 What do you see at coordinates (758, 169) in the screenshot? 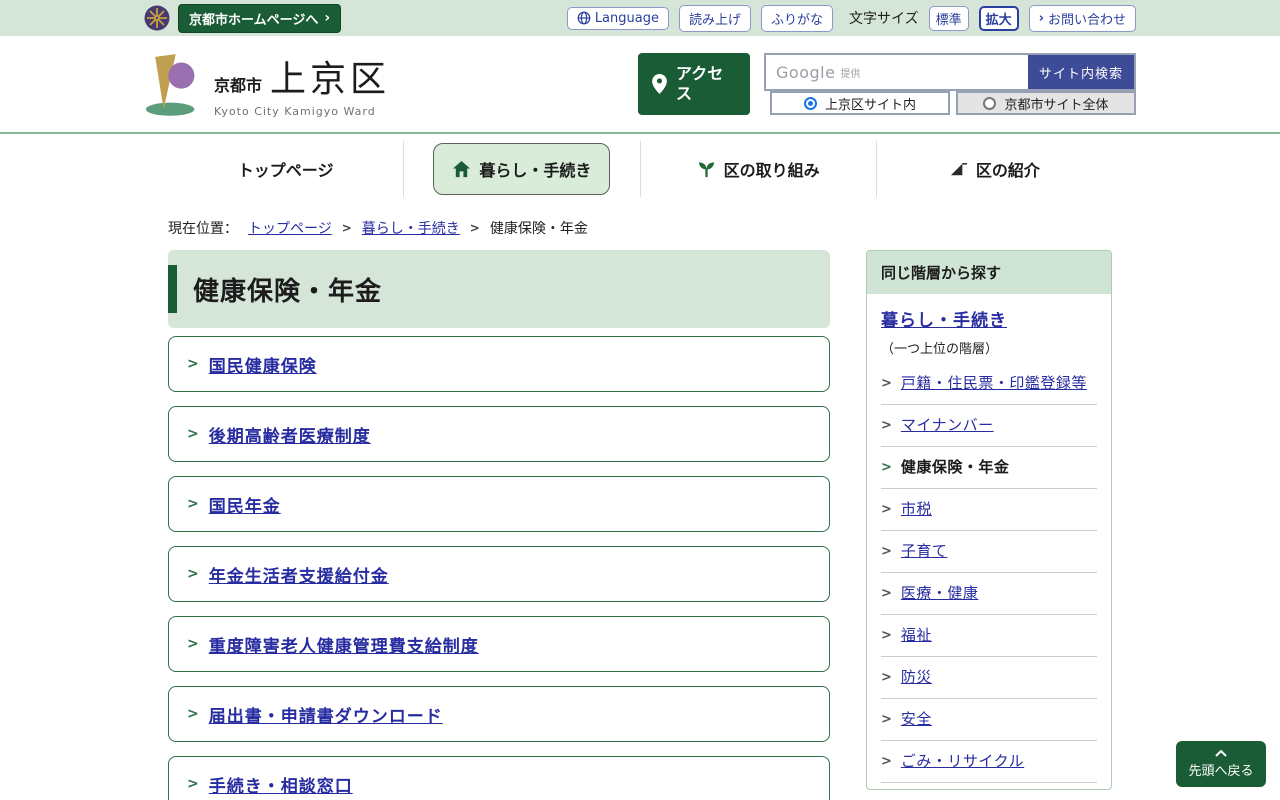
I see `nav-ku-torikumi: 区の取り組み` at bounding box center [758, 169].